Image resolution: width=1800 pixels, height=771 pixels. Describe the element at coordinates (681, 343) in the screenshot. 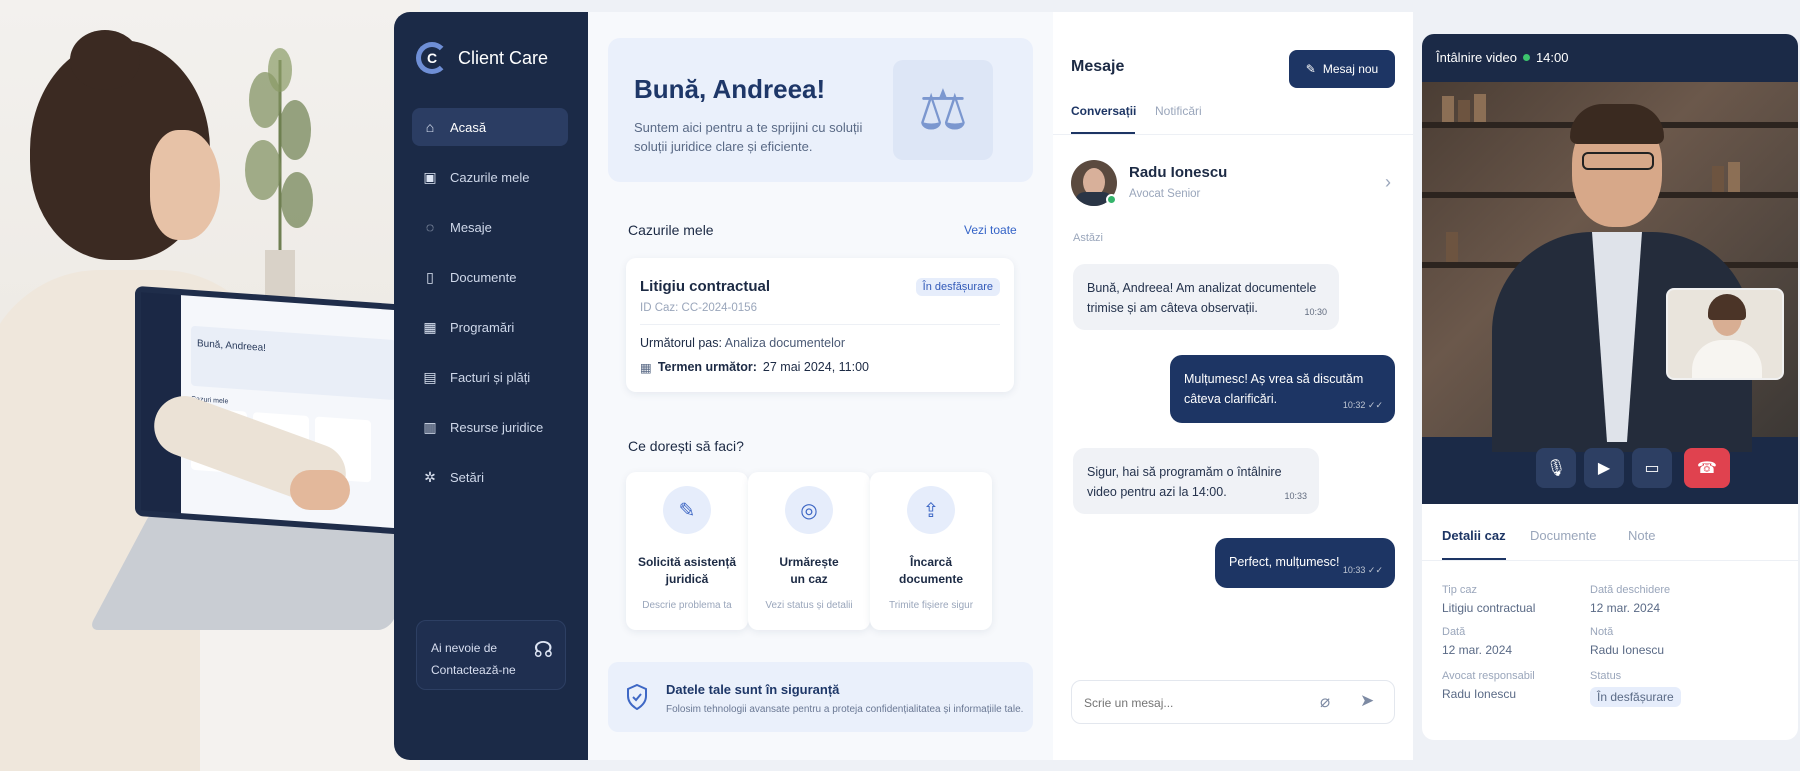

I see `next-step-label: Următorul pas:` at that location.